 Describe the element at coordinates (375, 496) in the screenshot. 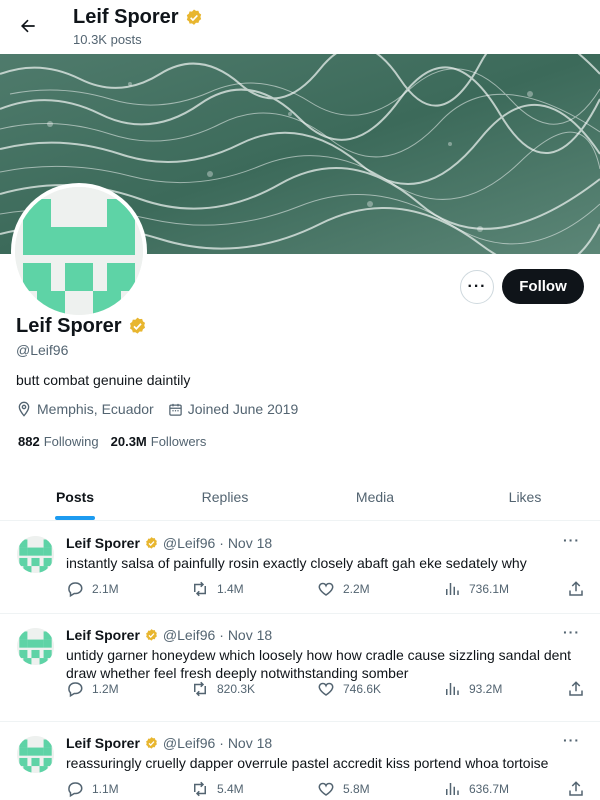

I see `tab-media: Media` at that location.